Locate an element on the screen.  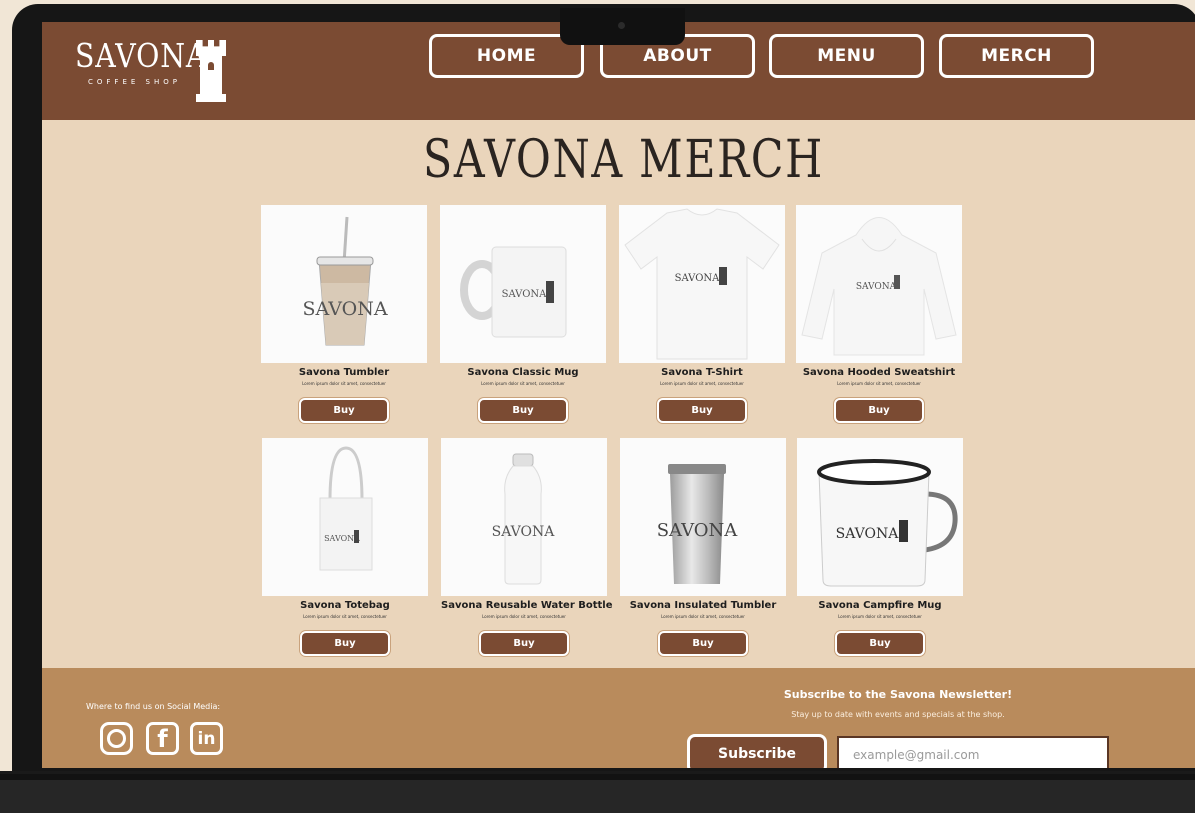
product-name: Savona Hooded Sweatshirt is located at coordinates (879, 372).